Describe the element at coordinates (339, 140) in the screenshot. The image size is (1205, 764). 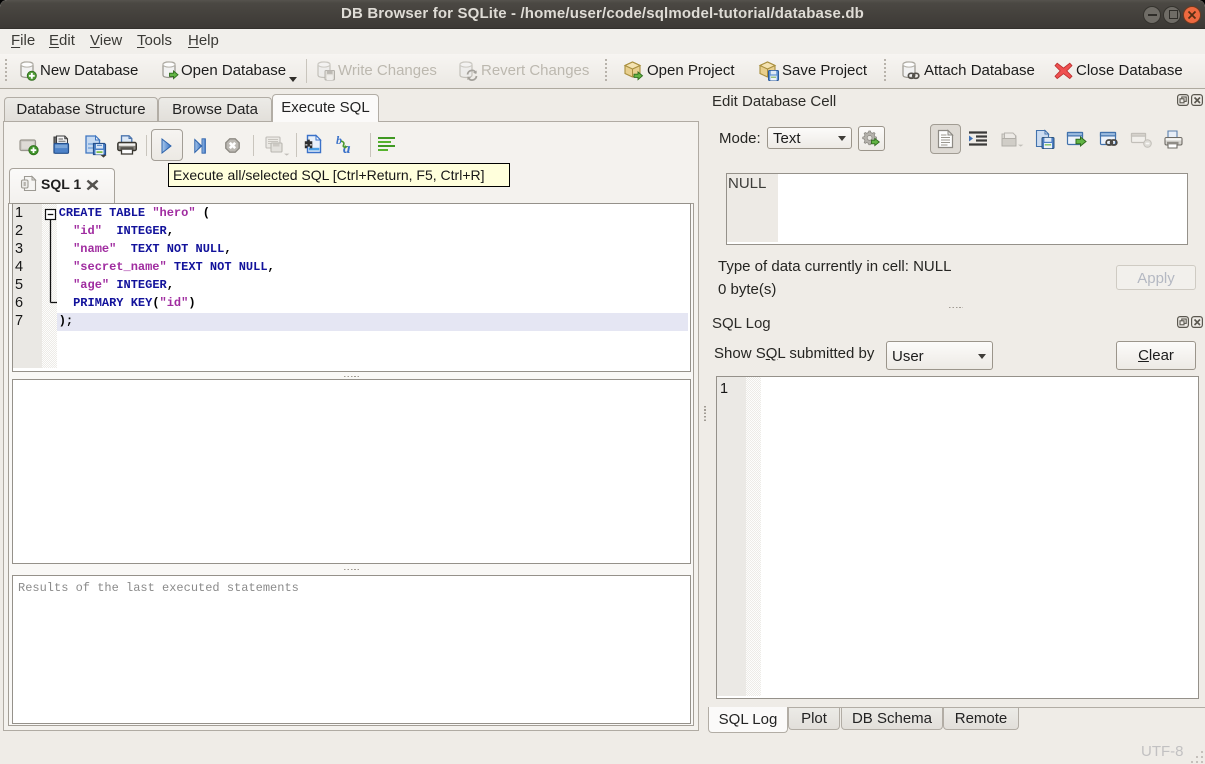
I see `svg-text: b` at that location.